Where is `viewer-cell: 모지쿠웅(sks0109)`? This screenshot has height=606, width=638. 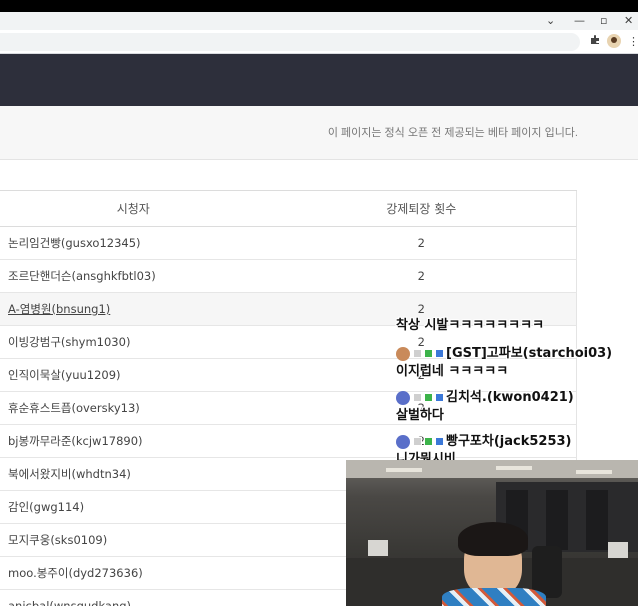
viewer-cell: 모지쿠웅(sks0109) is located at coordinates (58, 540).